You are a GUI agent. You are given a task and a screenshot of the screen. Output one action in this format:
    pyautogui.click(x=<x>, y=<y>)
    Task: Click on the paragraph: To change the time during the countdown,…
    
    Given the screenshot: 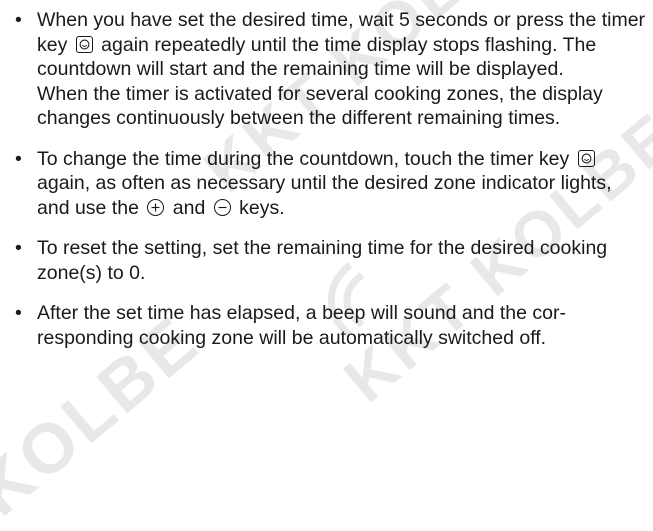 What is the action you would take?
    pyautogui.click(x=324, y=183)
    